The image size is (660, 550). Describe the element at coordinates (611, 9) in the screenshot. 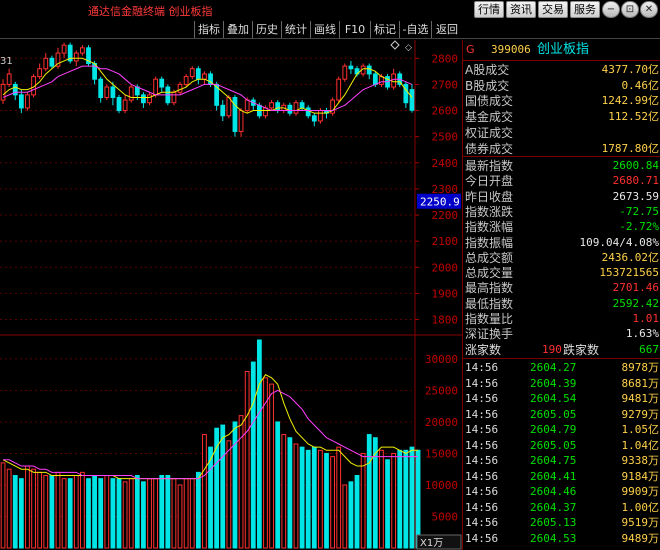

I see `minimize-icon: −` at that location.